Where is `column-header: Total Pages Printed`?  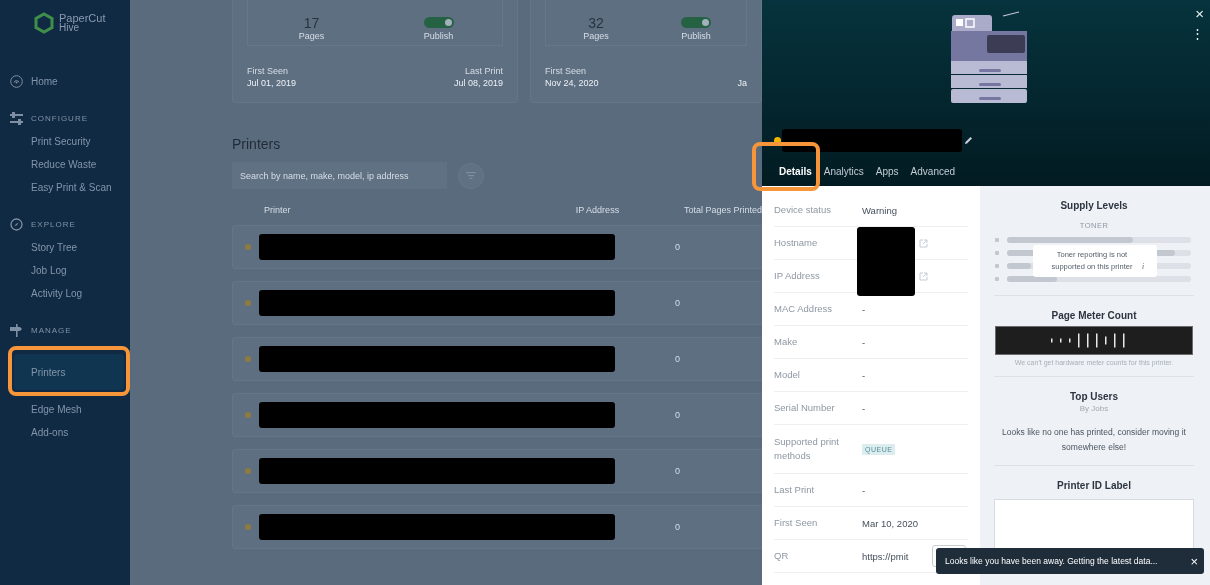 column-header: Total Pages Printed is located at coordinates (722, 210).